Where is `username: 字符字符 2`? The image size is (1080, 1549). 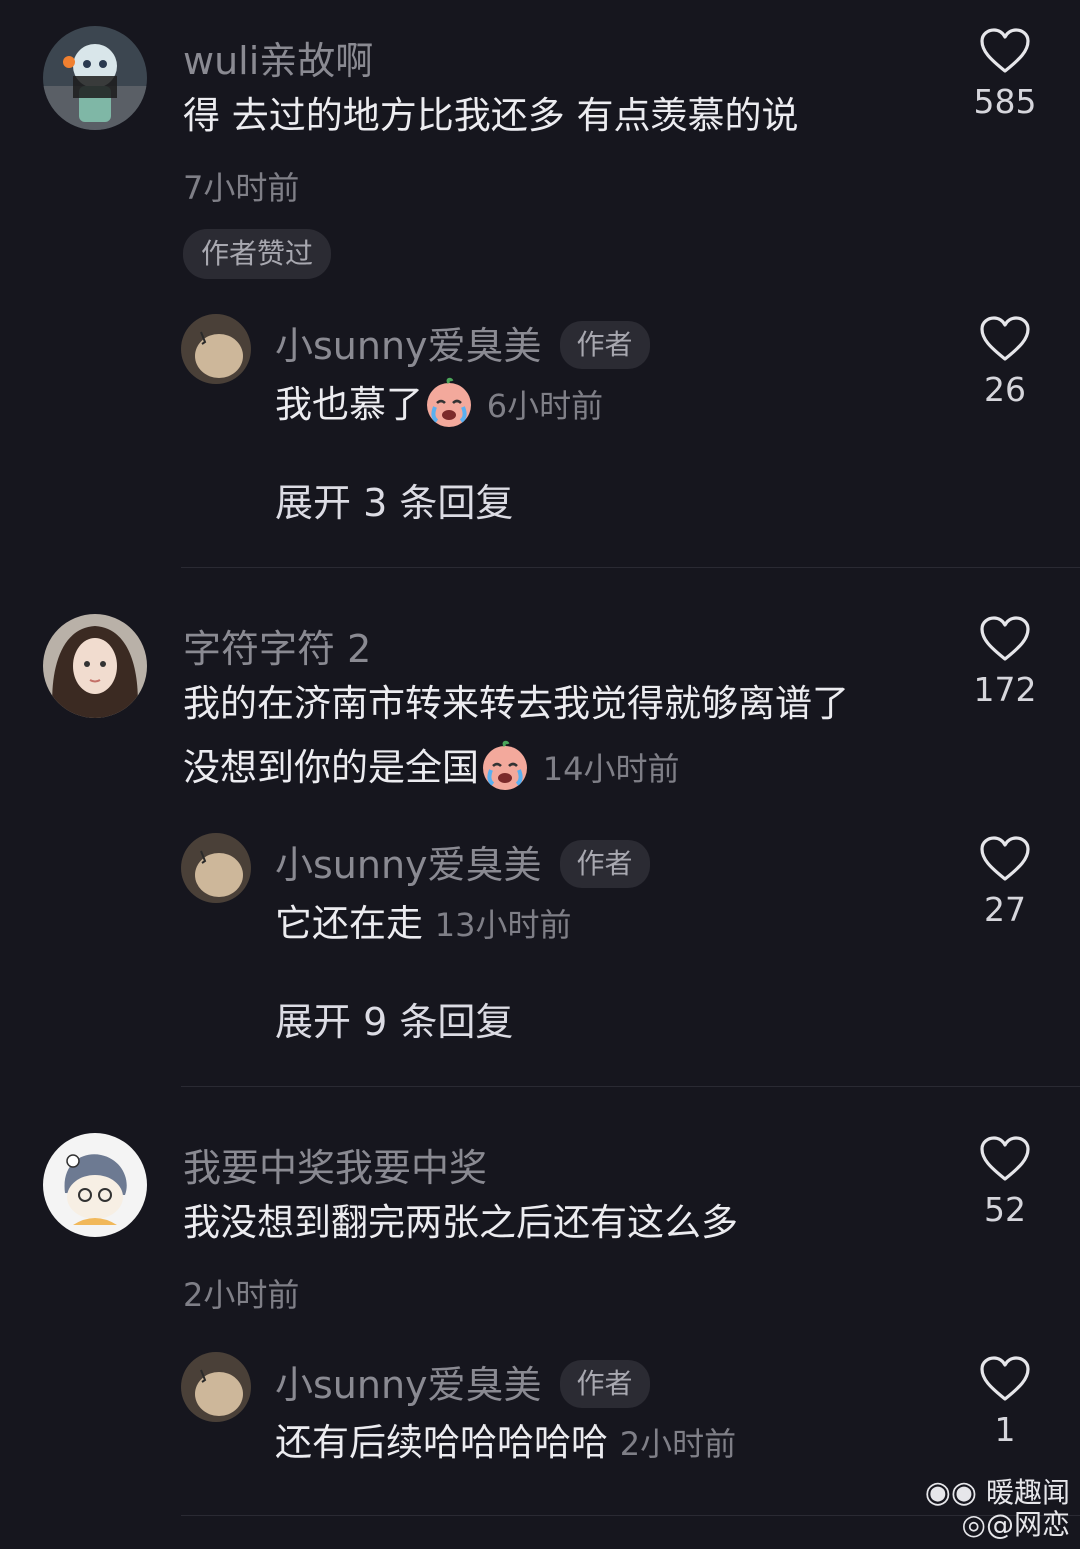 username: 字符字符 2 is located at coordinates (277, 645).